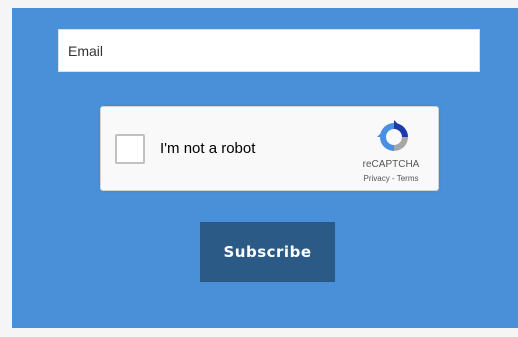 The width and height of the screenshot is (518, 337). Describe the element at coordinates (269, 50) in the screenshot. I see `email-input` at that location.